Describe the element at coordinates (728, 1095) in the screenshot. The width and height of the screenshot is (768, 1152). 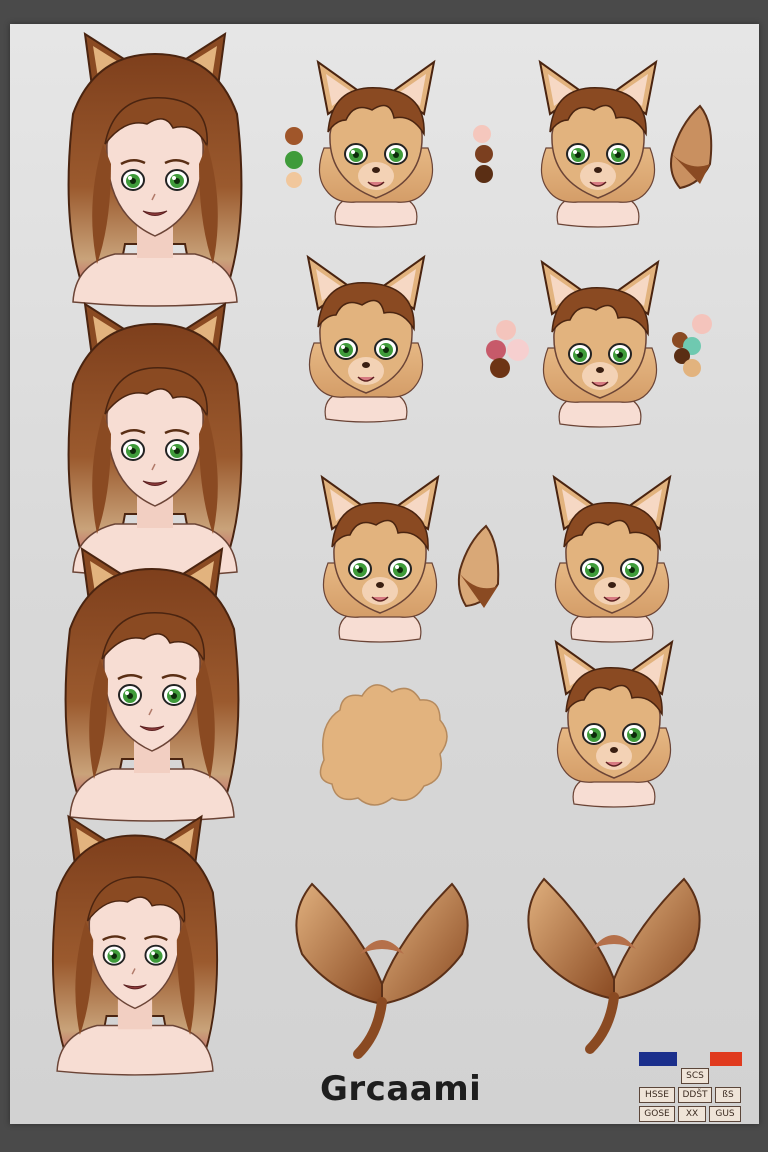
I see `stamp-label: ßS` at that location.